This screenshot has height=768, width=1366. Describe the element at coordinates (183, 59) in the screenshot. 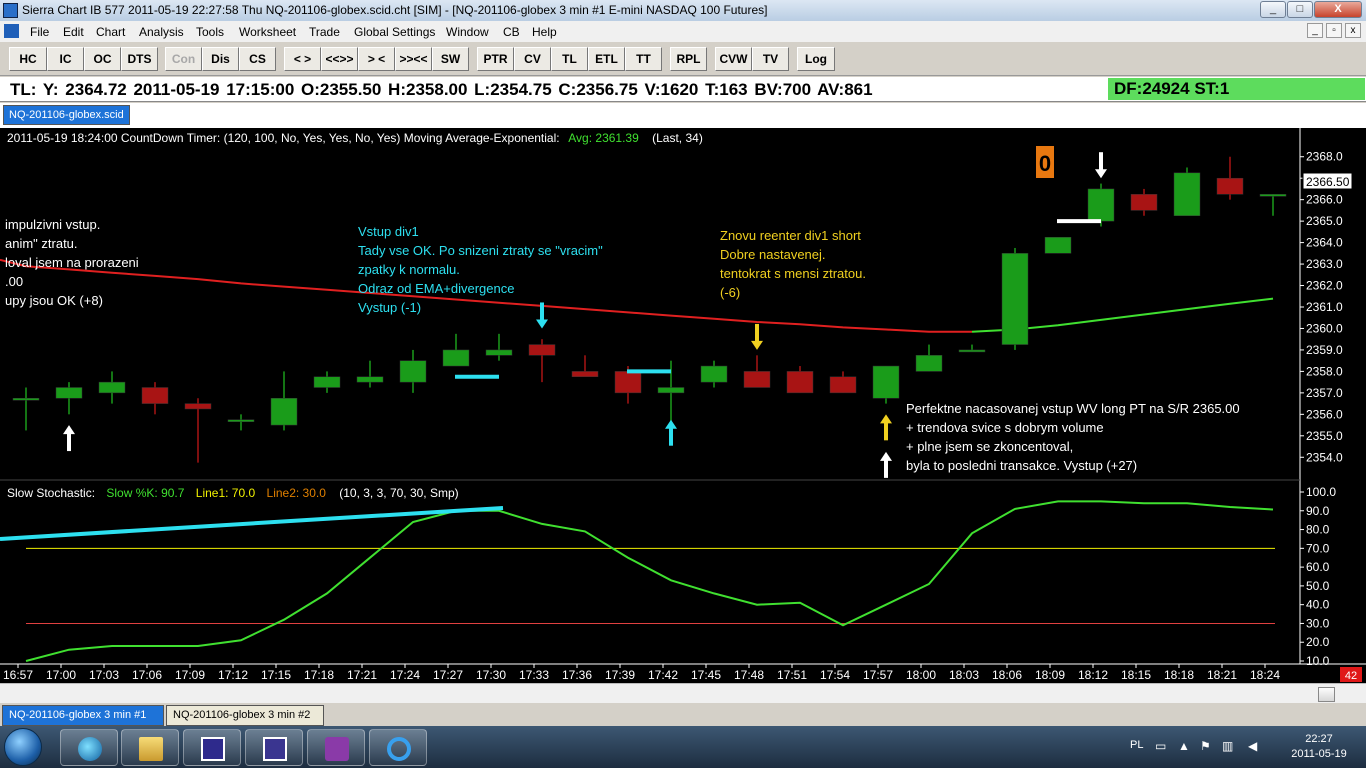

I see `toolbar-button-con: Con` at that location.